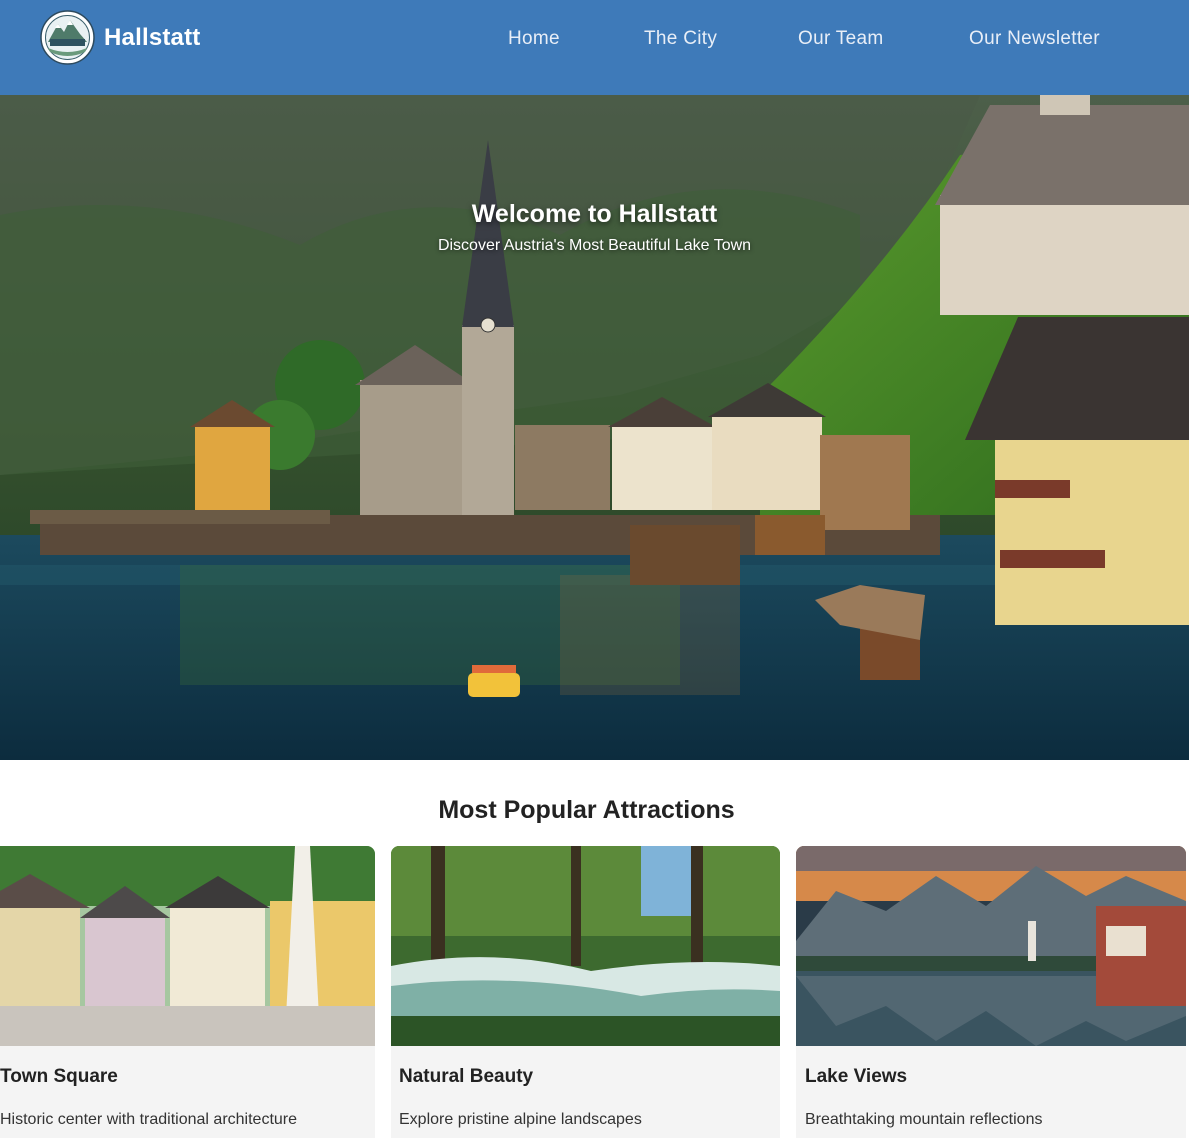 The height and width of the screenshot is (1138, 1189). Describe the element at coordinates (59, 1076) in the screenshot. I see `card-title: Town Square` at that location.